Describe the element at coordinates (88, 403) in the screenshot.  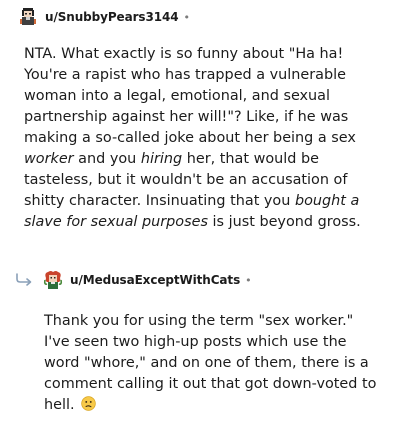
I see `confused-face-emoji-icon` at that location.